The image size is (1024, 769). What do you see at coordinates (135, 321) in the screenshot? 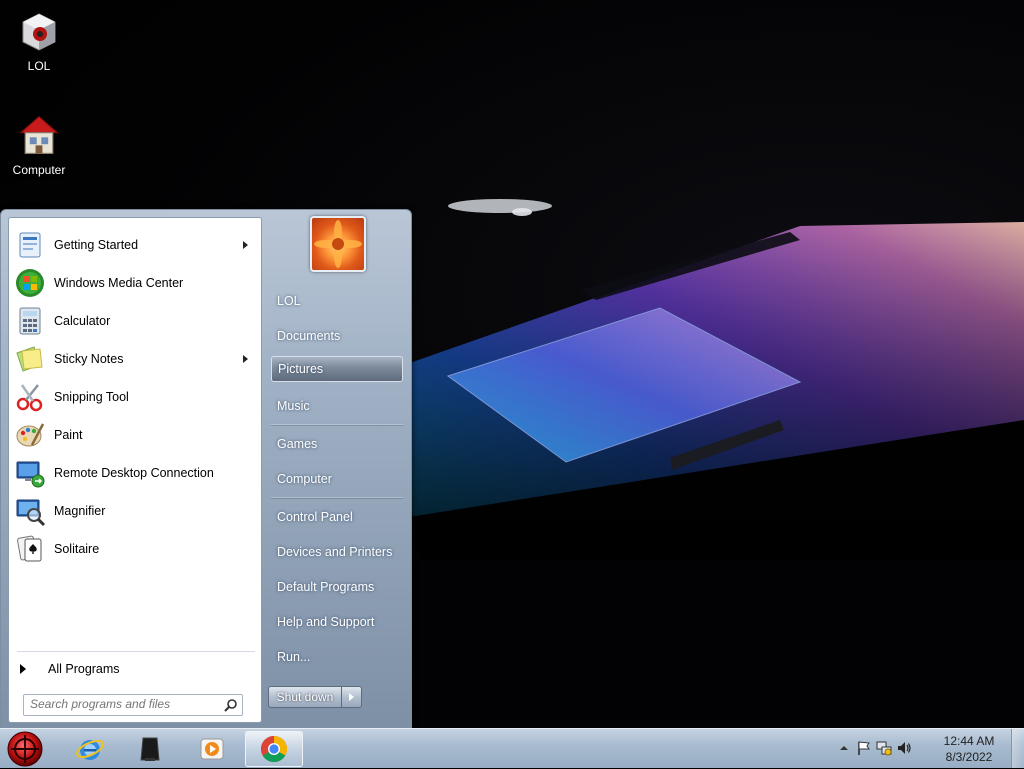
I see `program-calculator: Calculator` at bounding box center [135, 321].